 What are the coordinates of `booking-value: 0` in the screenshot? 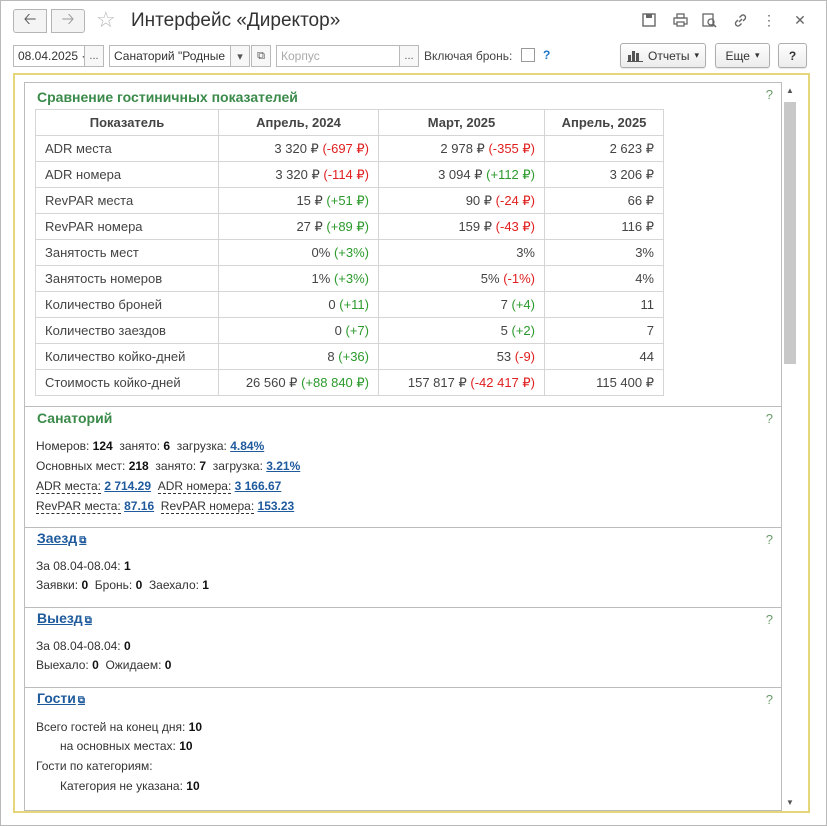 It's located at (139, 585).